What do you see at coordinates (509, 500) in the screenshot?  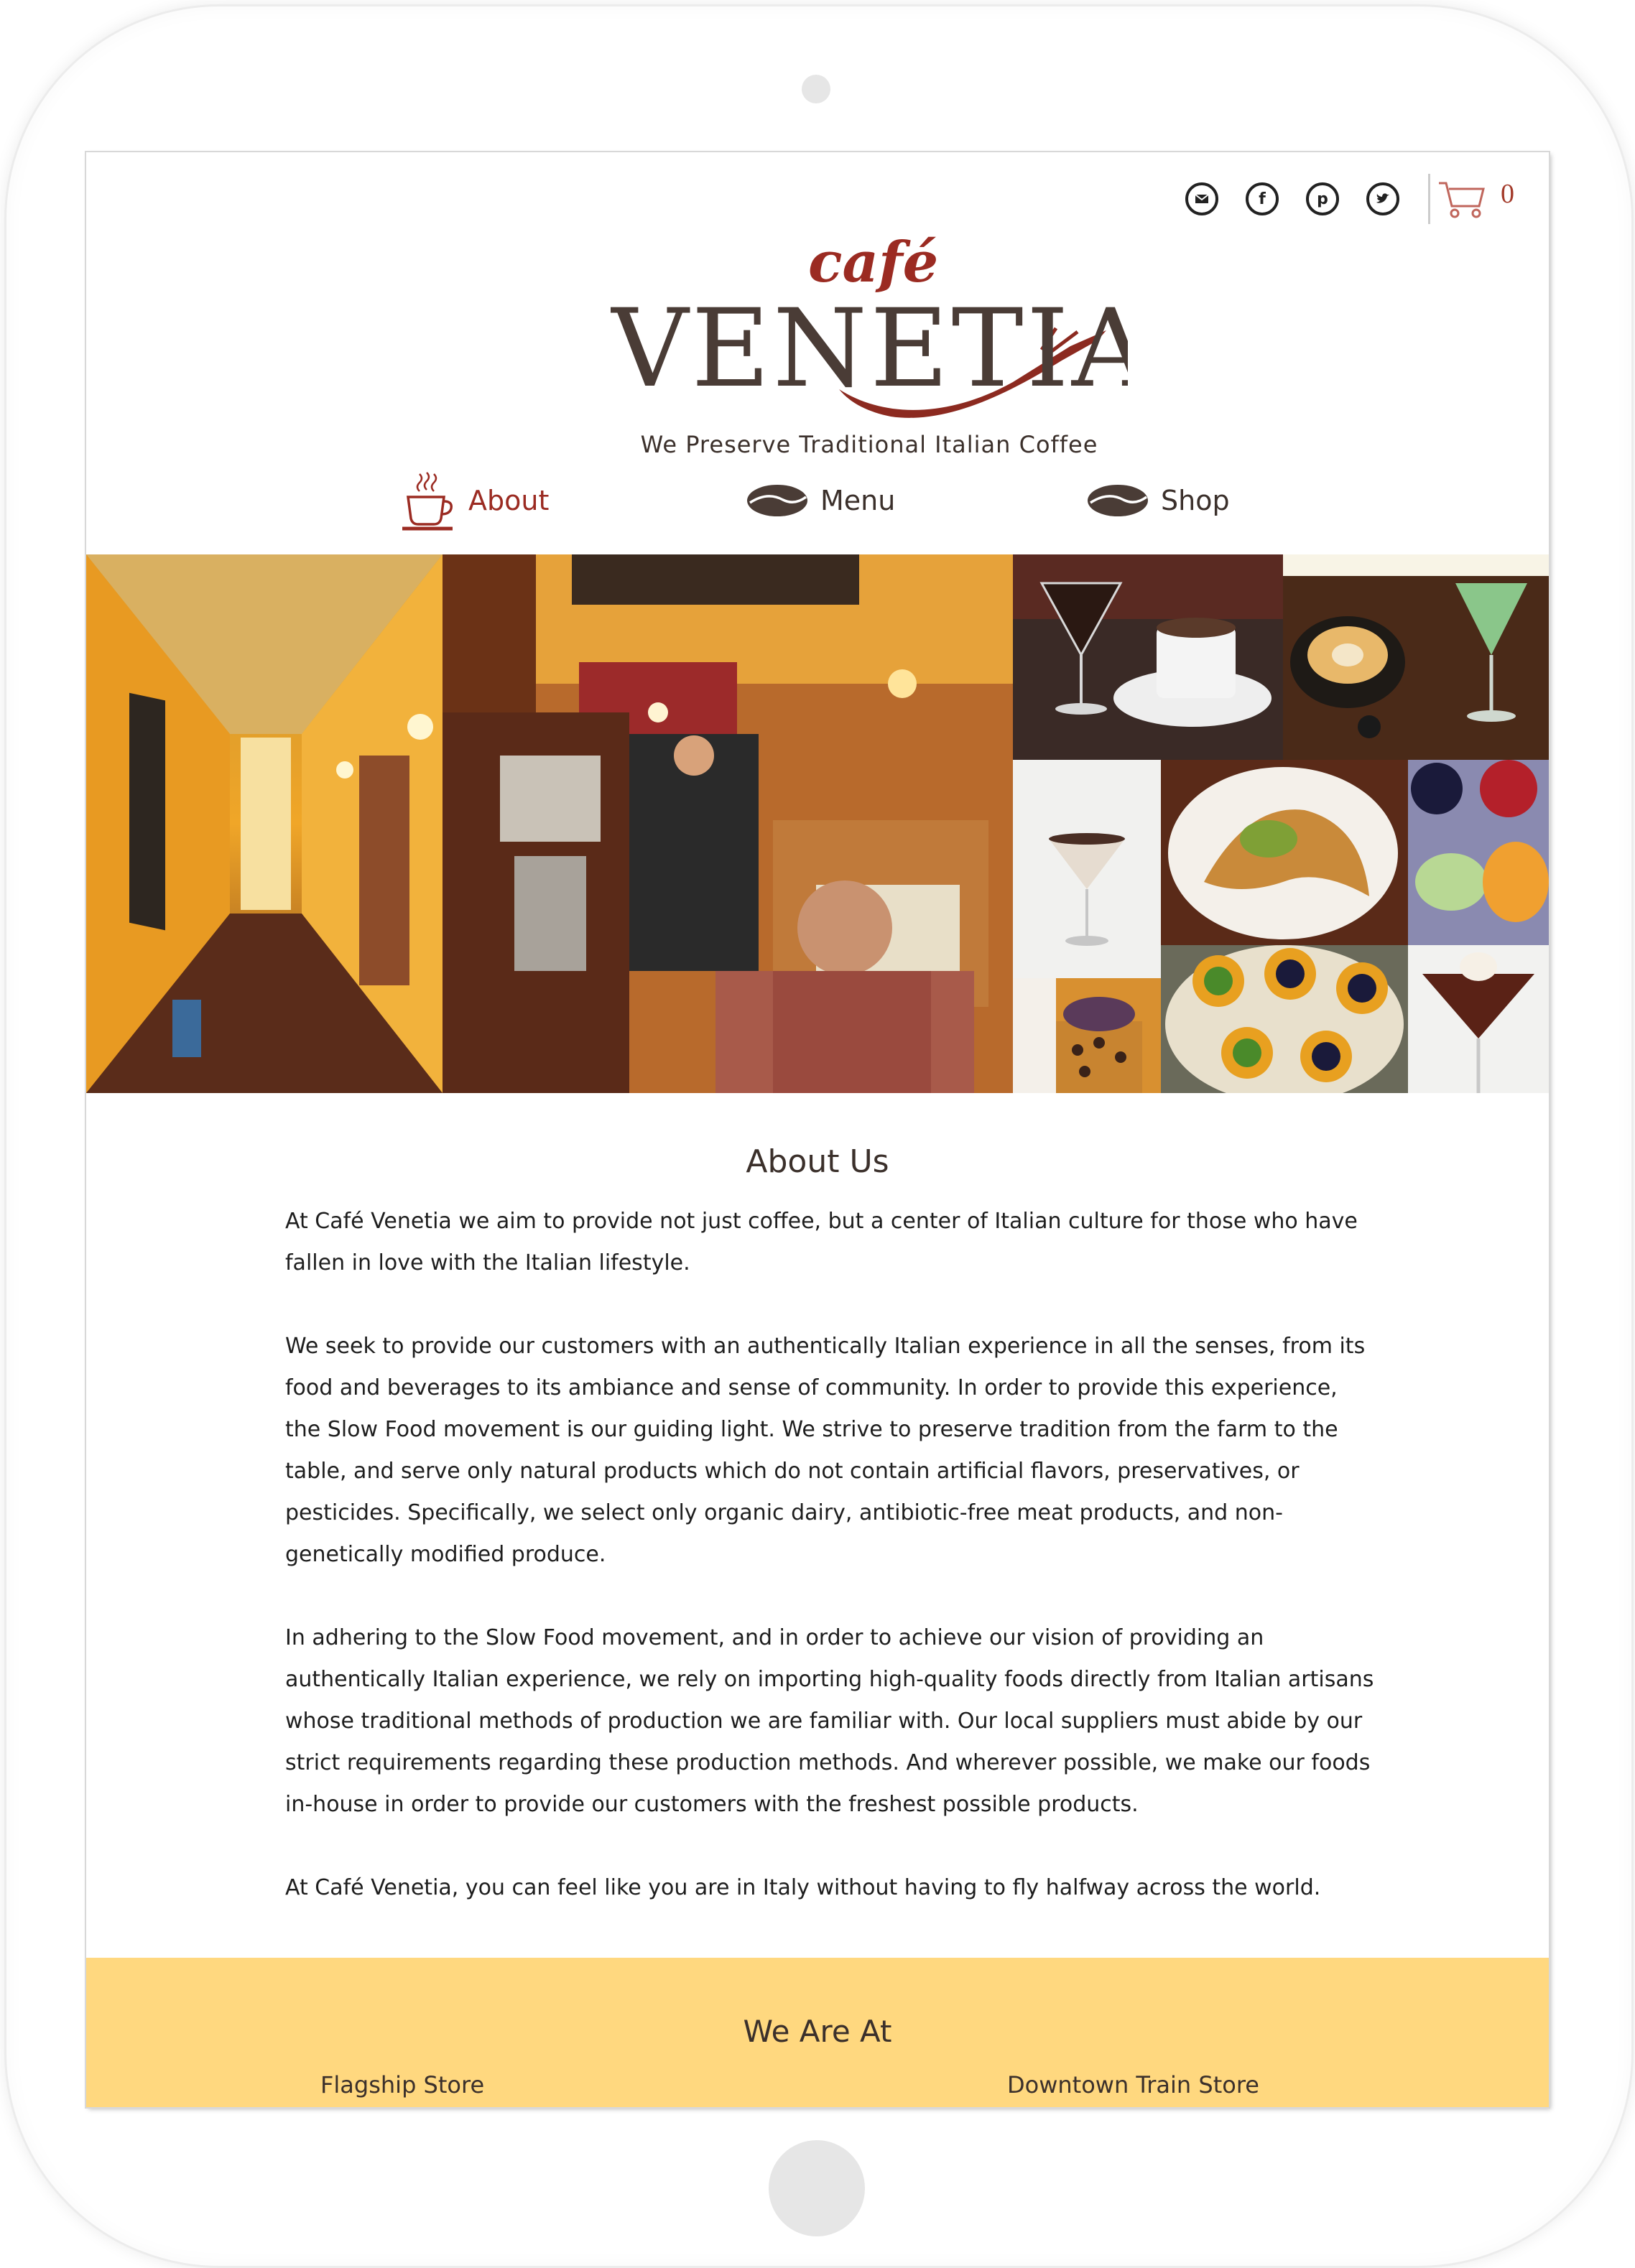 I see `nav-about-label: About` at bounding box center [509, 500].